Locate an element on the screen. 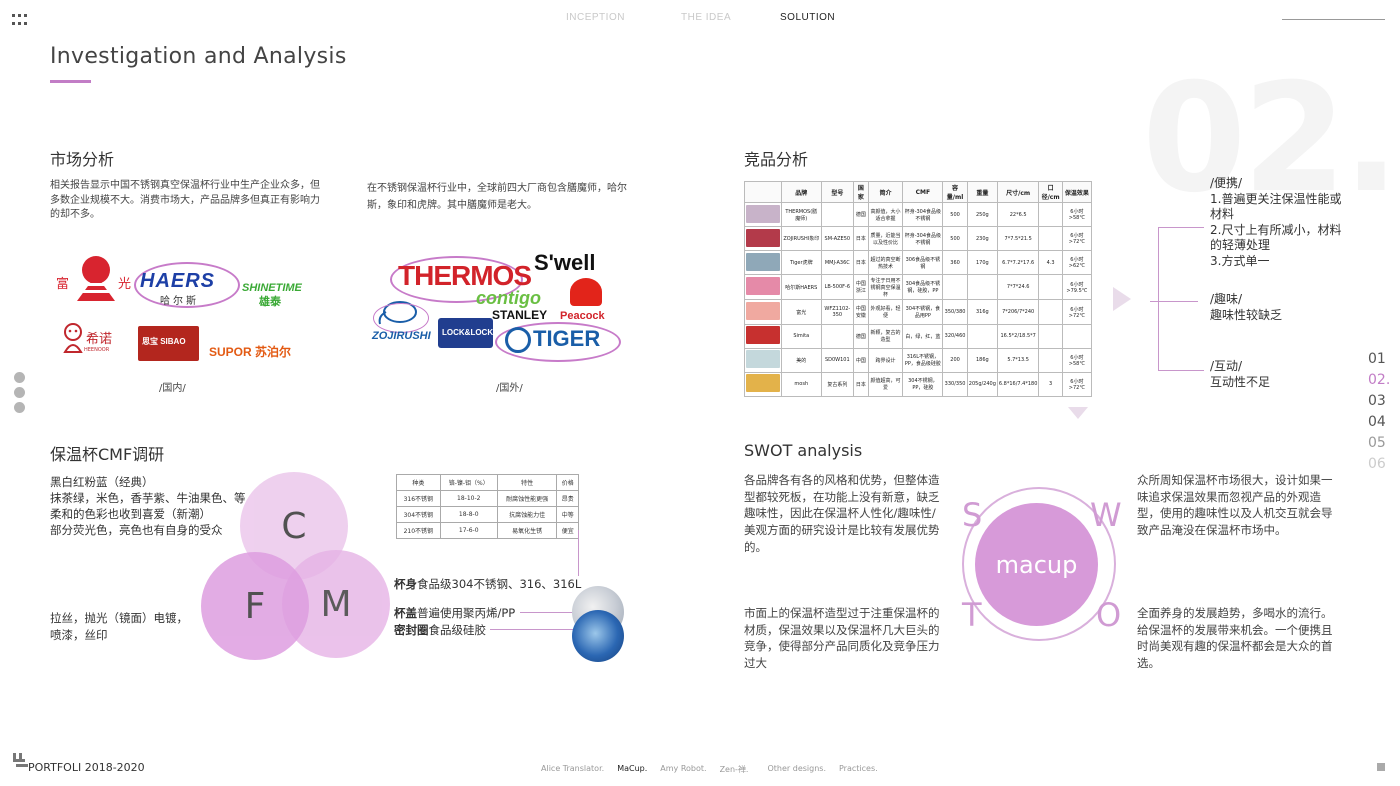 The height and width of the screenshot is (786, 1400). competitor-cell-cap: 360 is located at coordinates (955, 263).